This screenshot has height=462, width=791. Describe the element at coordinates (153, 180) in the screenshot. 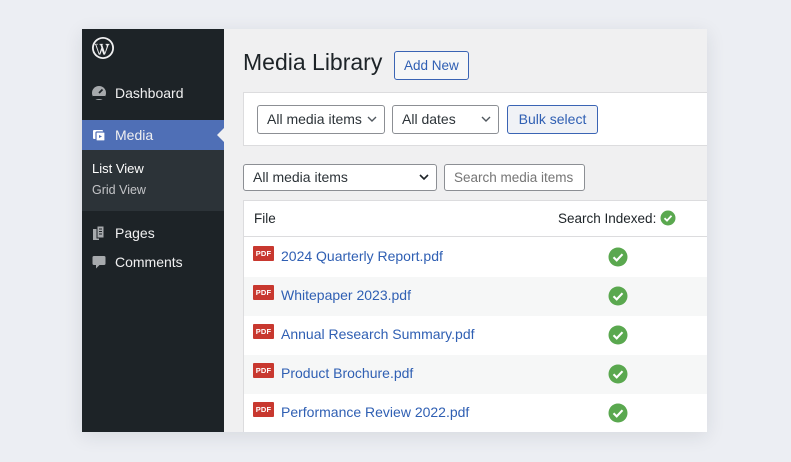

I see `media-submenu: List View Grid View` at that location.